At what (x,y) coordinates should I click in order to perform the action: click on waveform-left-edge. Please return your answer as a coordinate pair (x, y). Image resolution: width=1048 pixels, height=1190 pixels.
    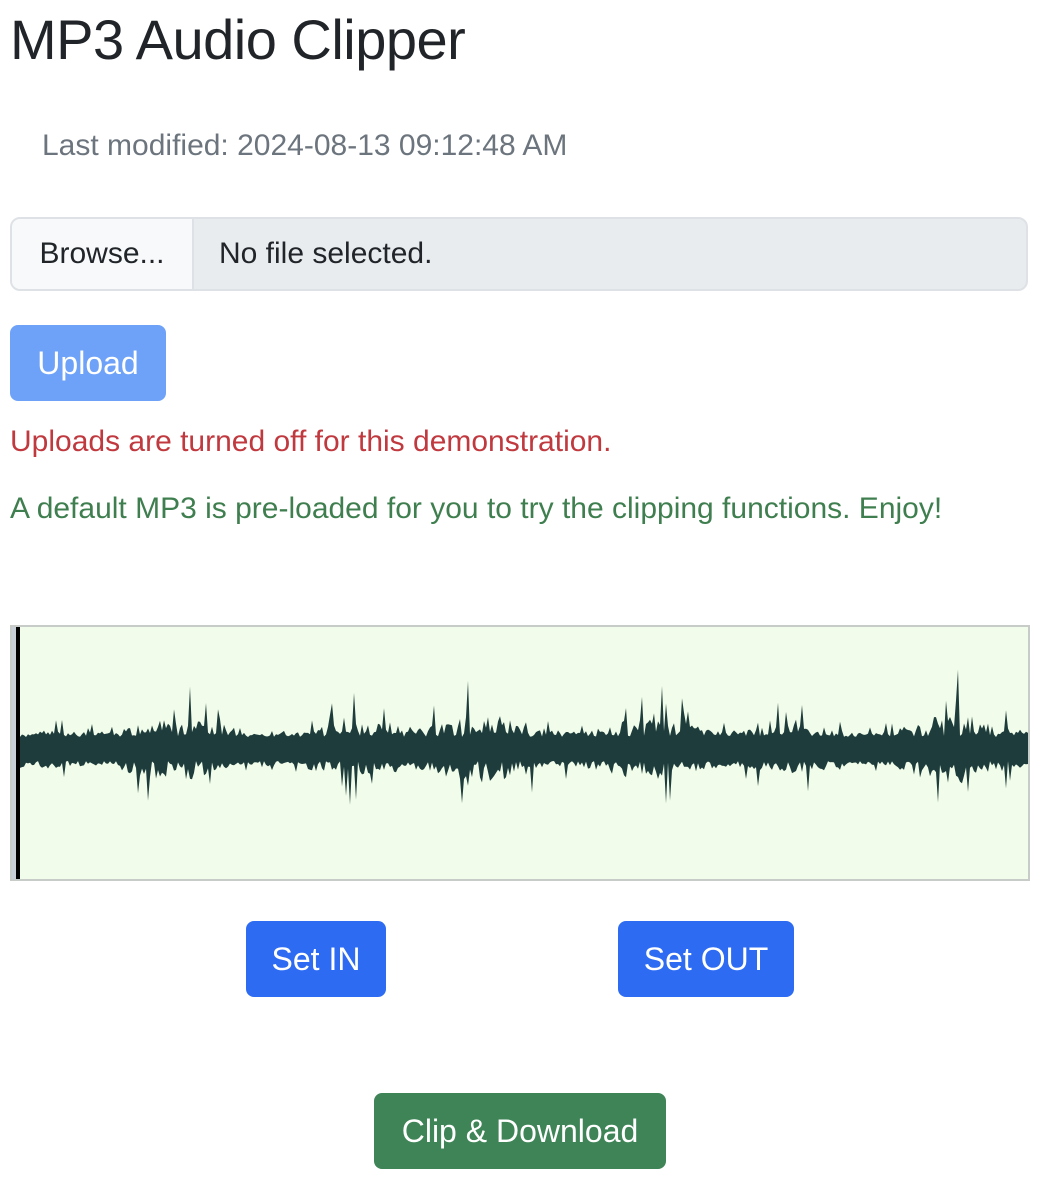
    Looking at the image, I should click on (14, 753).